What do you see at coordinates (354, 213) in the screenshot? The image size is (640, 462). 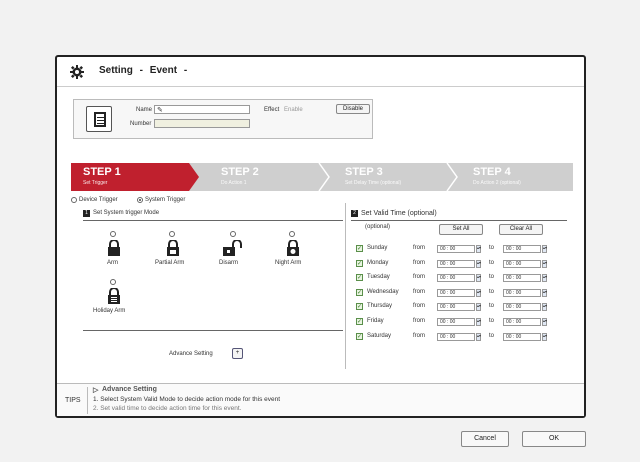 I see `valid-time-step-badge: 2` at bounding box center [354, 213].